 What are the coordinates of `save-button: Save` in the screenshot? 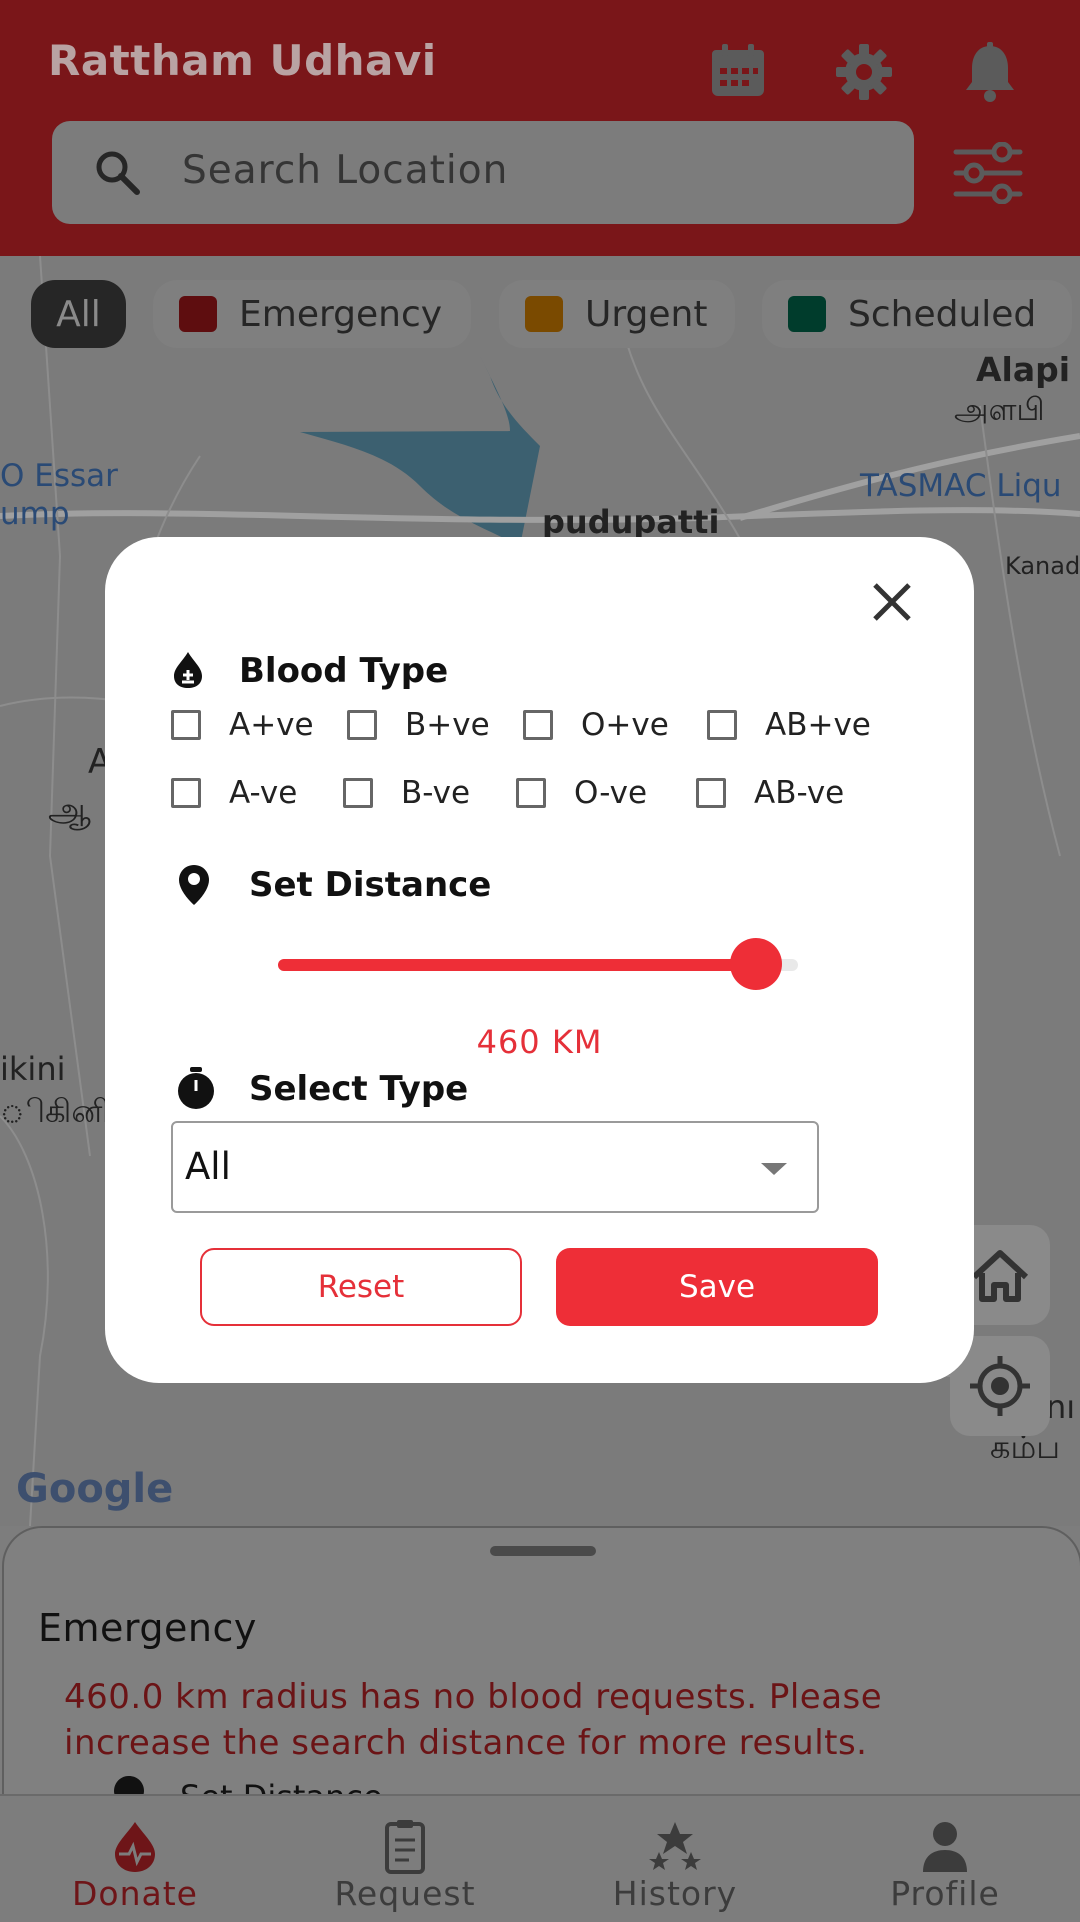 It's located at (717, 1287).